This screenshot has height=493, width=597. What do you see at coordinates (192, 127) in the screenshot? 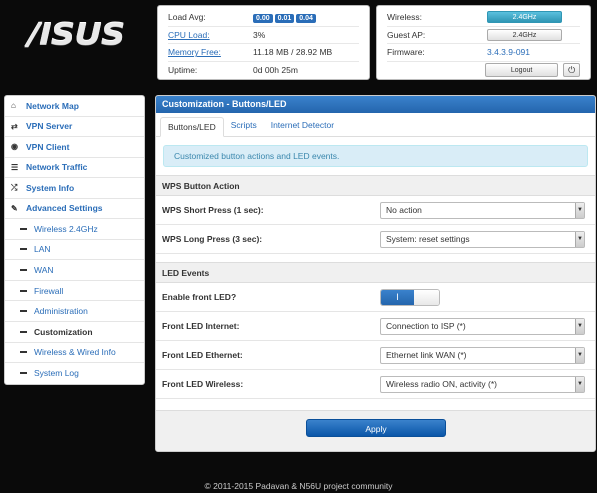
I see `tab-buttons-led: Buttons/LED` at bounding box center [192, 127].